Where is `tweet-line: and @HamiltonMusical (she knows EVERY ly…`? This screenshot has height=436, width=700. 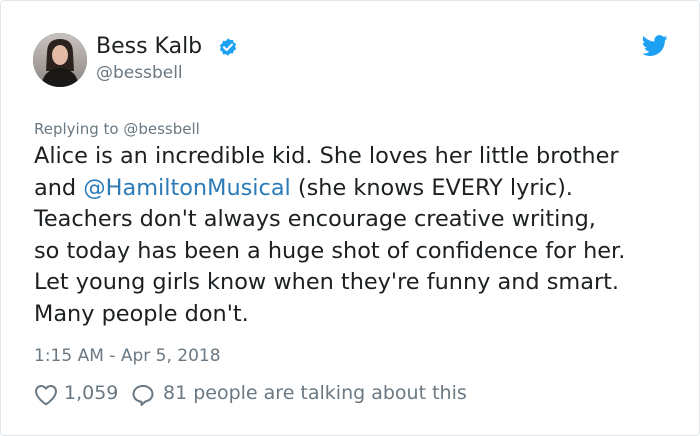
tweet-line: and @HamiltonMusical (she knows EVERY ly… is located at coordinates (359, 189).